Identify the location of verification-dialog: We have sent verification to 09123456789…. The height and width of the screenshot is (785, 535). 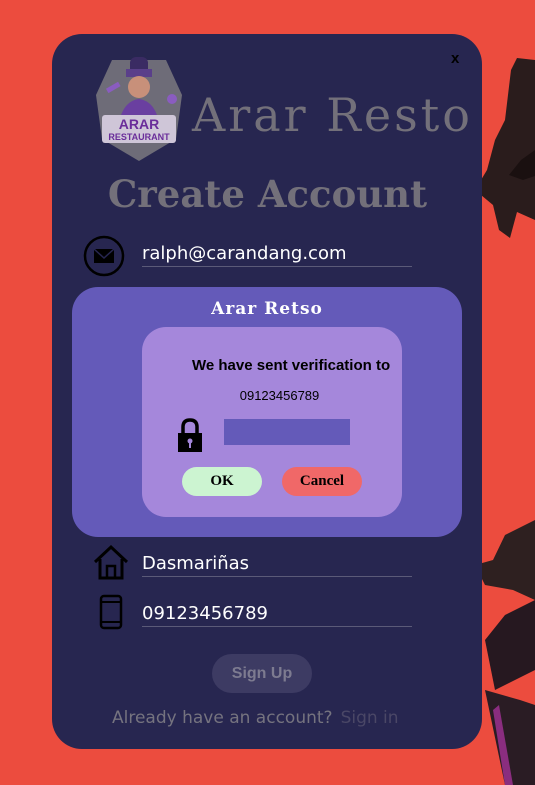
(272, 422).